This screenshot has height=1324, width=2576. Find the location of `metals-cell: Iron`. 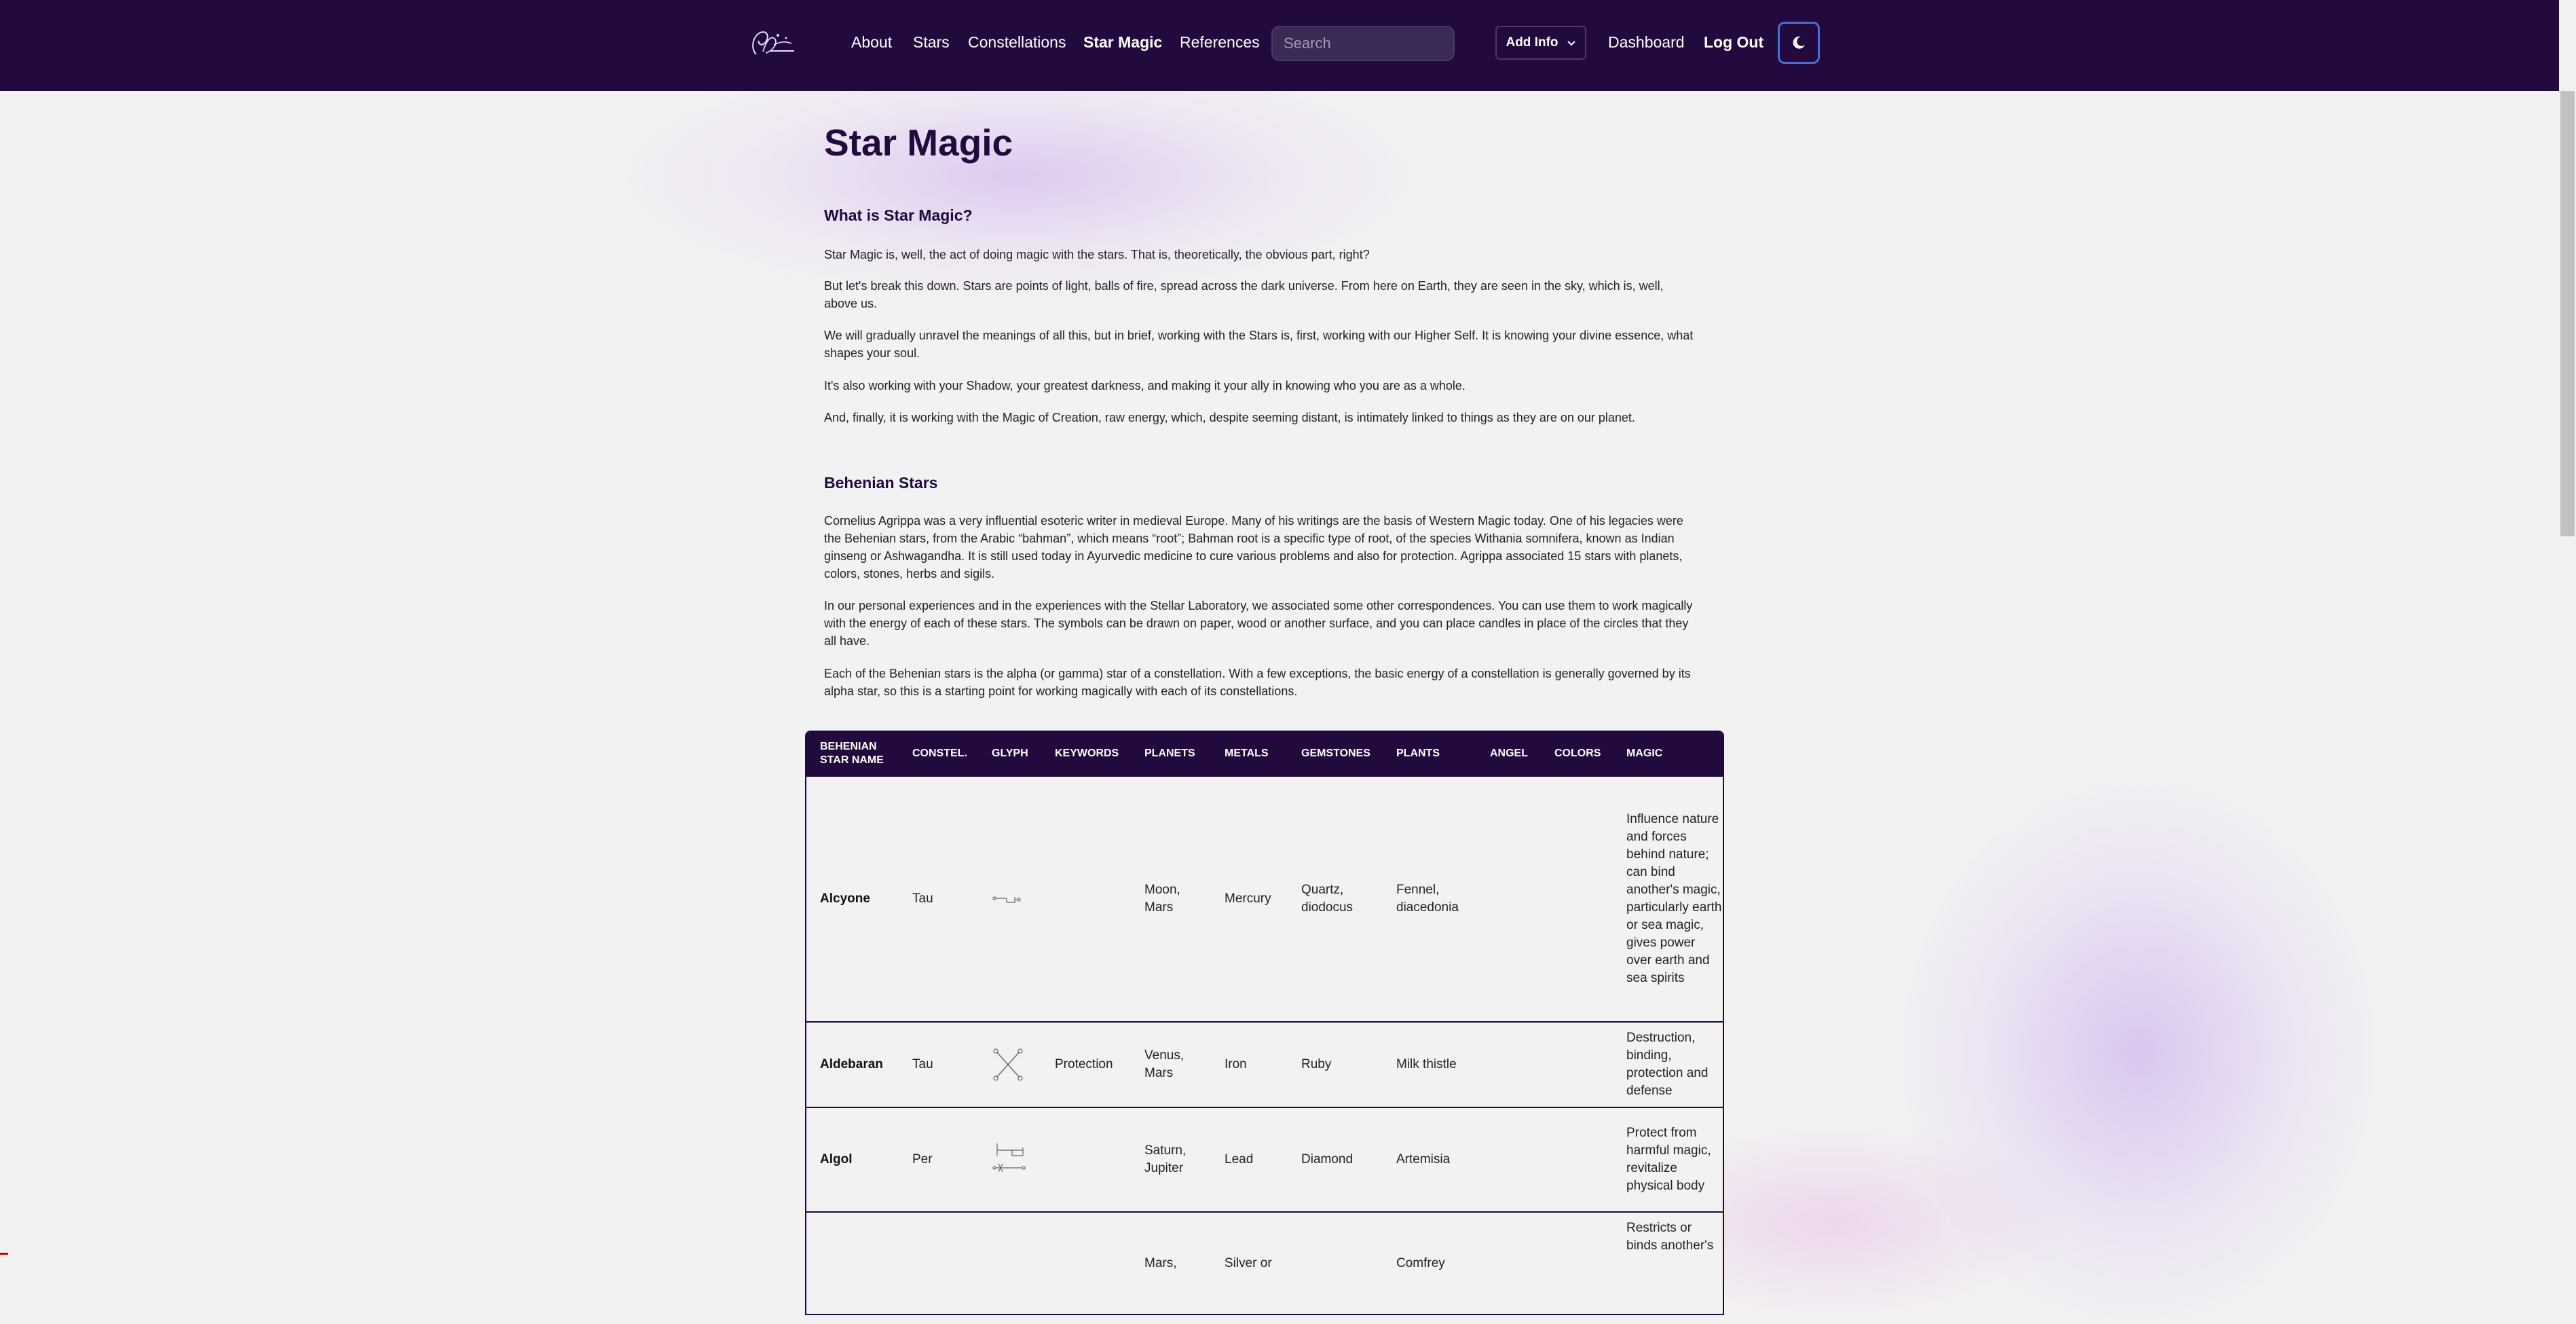

metals-cell: Iron is located at coordinates (1250, 1064).